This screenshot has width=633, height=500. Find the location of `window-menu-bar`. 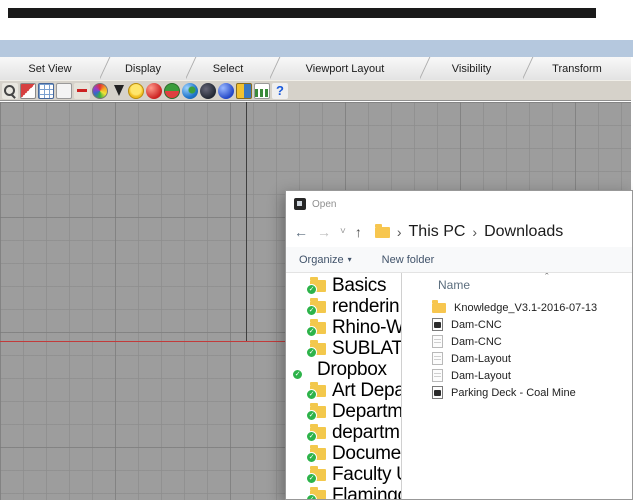

window-menu-bar is located at coordinates (316, 48).